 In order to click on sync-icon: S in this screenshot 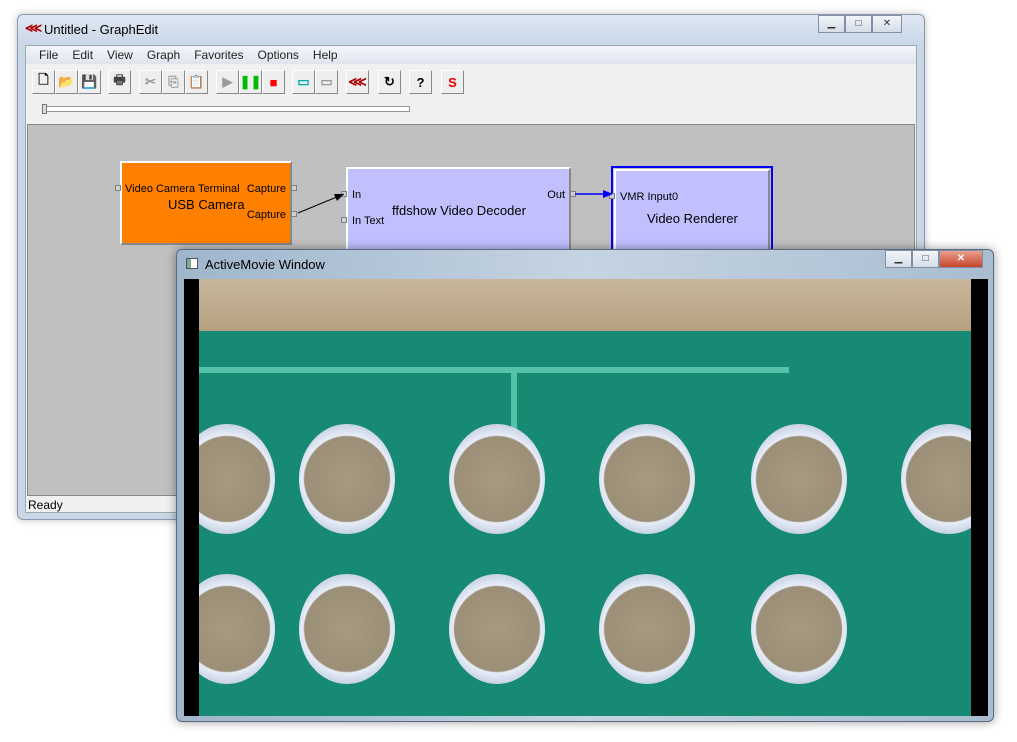, I will do `click(452, 82)`.